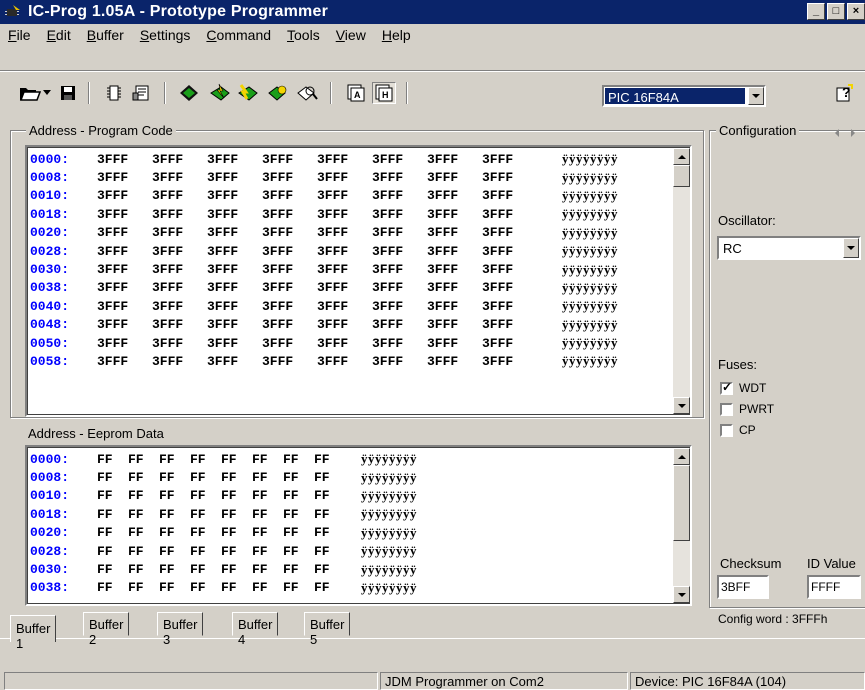 The width and height of the screenshot is (865, 690). What do you see at coordinates (114, 93) in the screenshot?
I see `hardware-settings-button` at bounding box center [114, 93].